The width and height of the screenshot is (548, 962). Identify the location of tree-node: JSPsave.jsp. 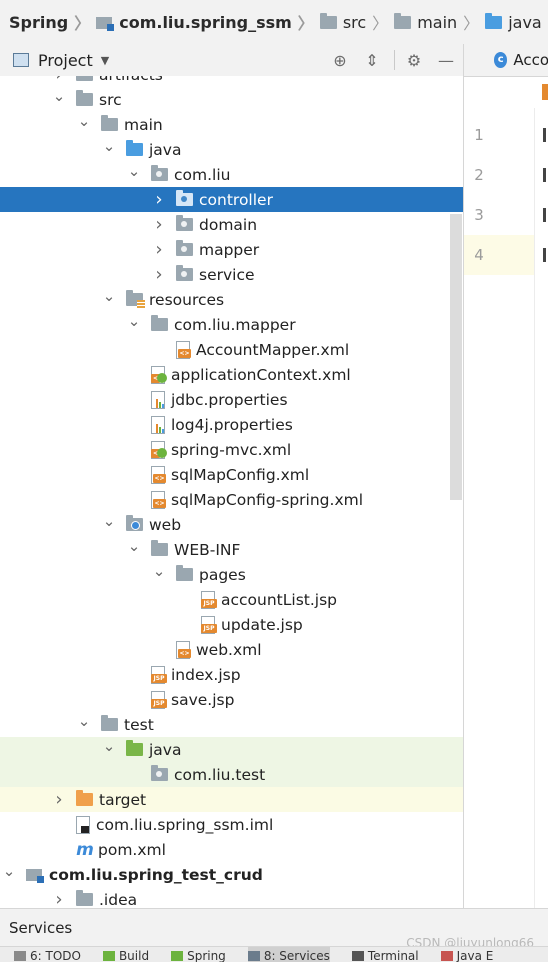
(225, 699).